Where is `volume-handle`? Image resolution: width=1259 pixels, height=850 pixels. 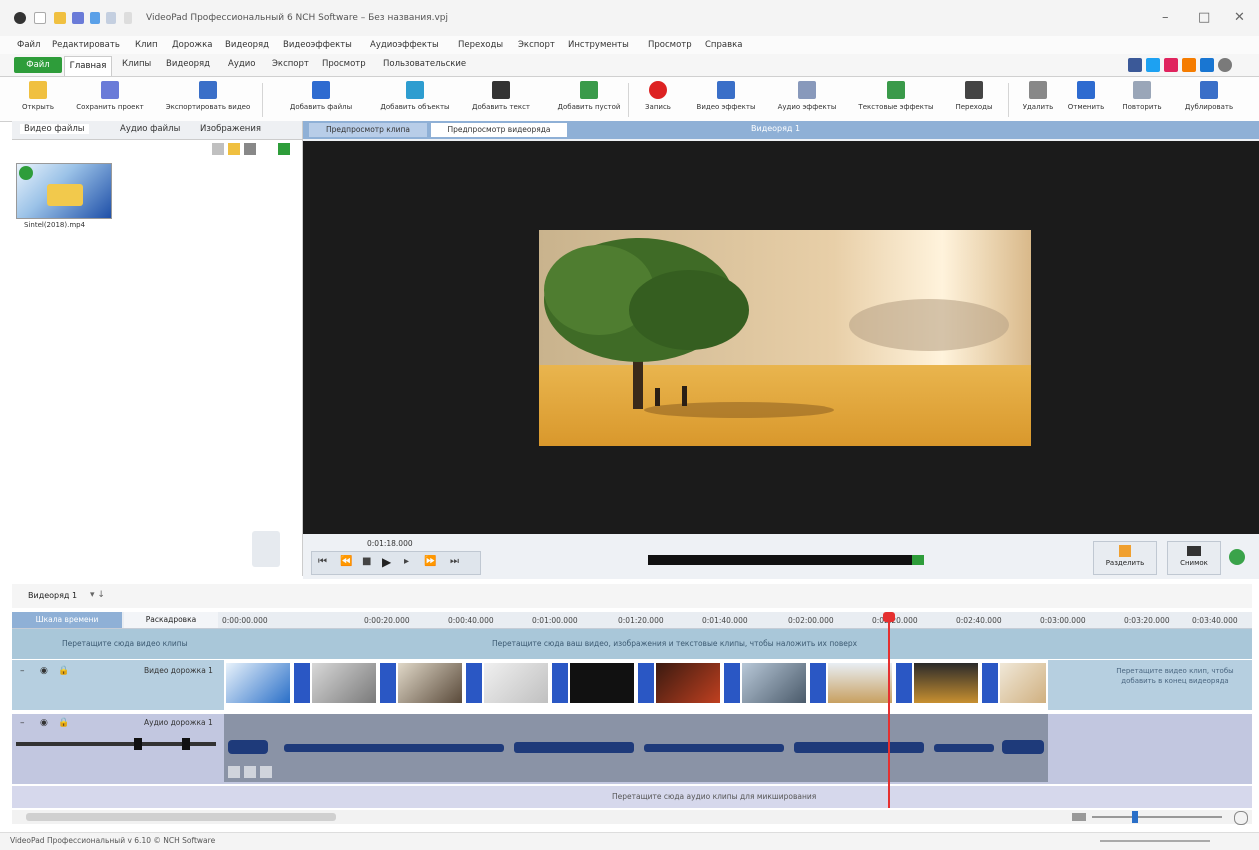 volume-handle is located at coordinates (138, 744).